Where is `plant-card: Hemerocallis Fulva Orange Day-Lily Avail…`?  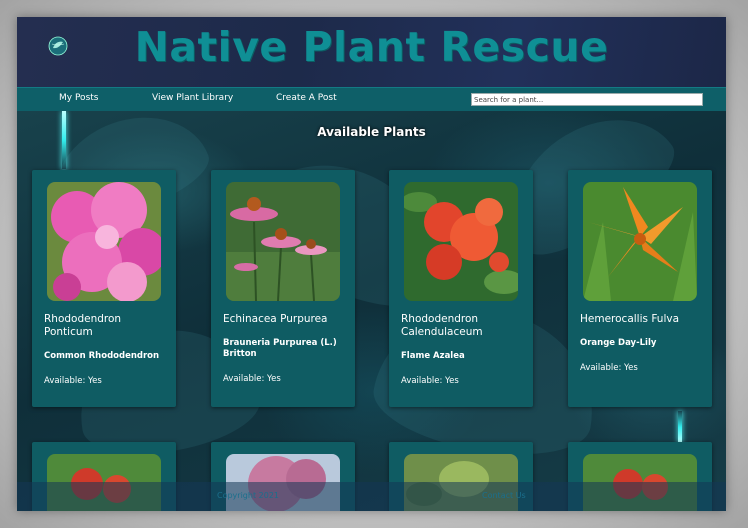 plant-card: Hemerocallis Fulva Orange Day-Lily Avail… is located at coordinates (640, 288).